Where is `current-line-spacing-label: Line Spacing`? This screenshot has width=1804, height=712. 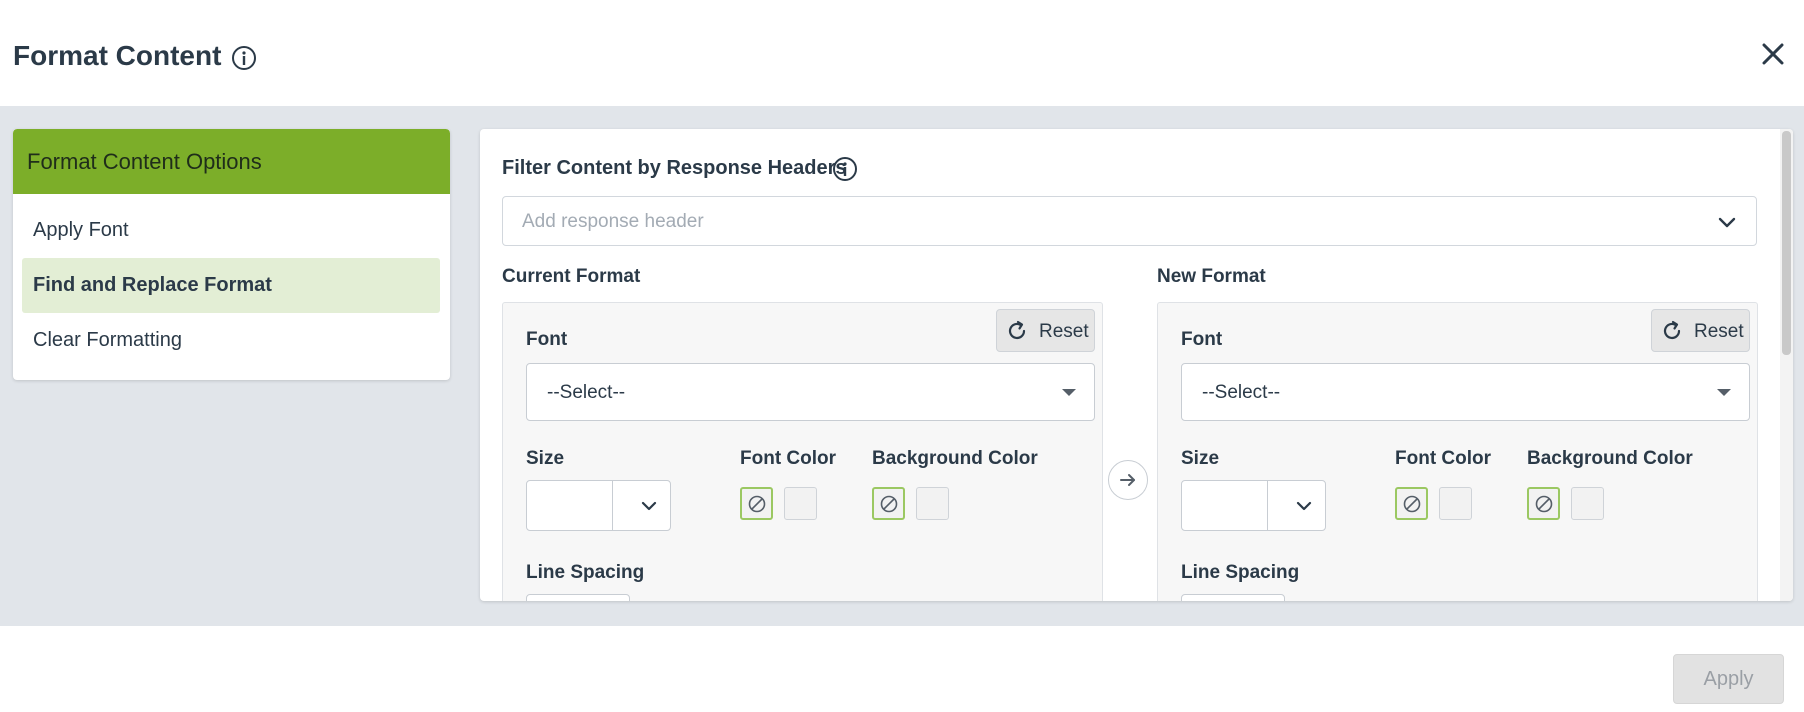 current-line-spacing-label: Line Spacing is located at coordinates (585, 572).